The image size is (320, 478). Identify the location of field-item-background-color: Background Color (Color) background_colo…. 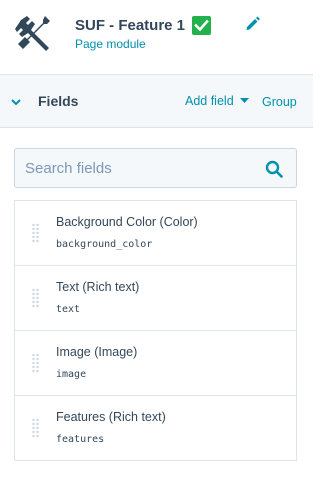
(155, 233).